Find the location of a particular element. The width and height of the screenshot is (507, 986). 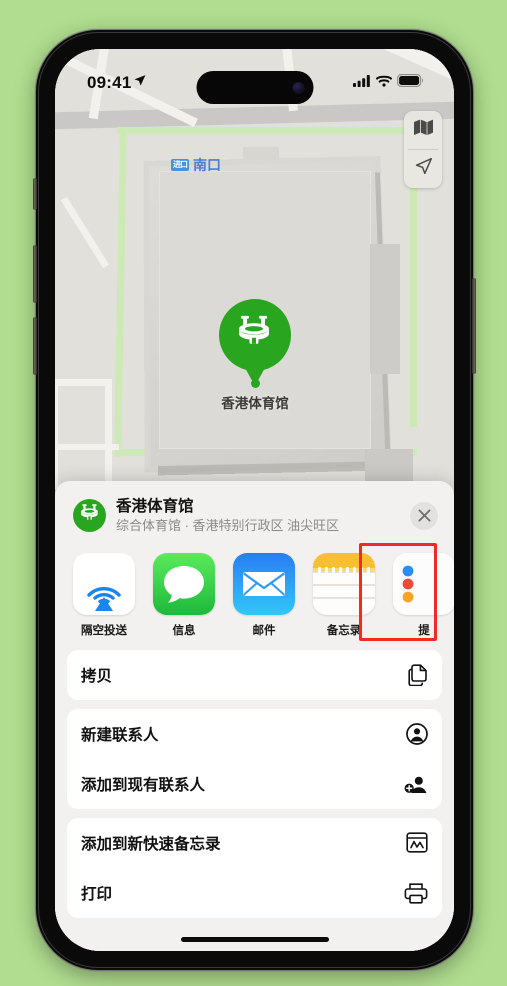

map-building-notch is located at coordinates (261, 156).